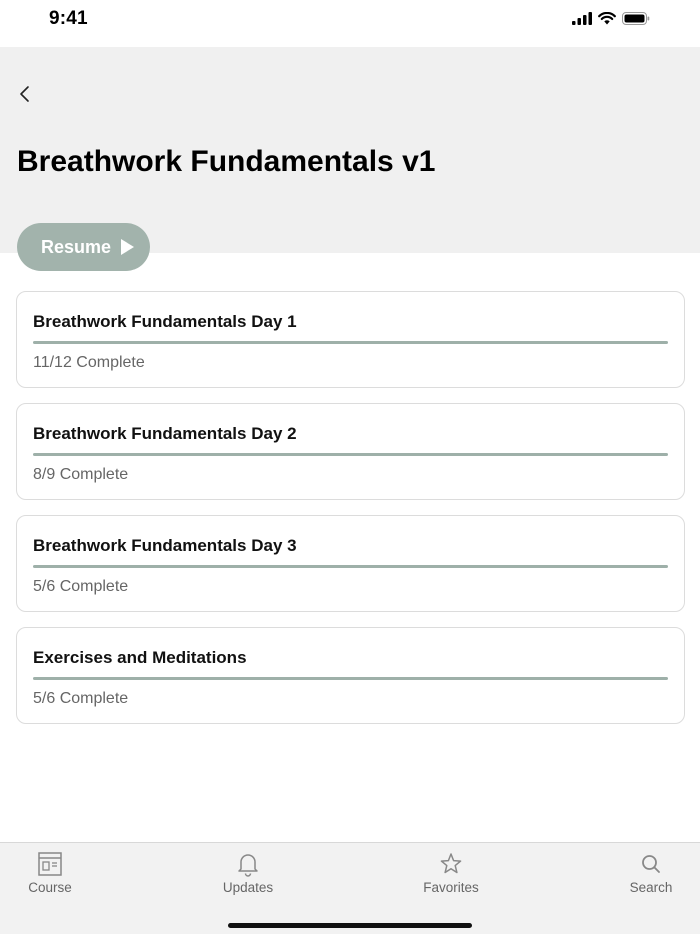  I want to click on page-title: Breathwork Fundamentals v1, so click(226, 161).